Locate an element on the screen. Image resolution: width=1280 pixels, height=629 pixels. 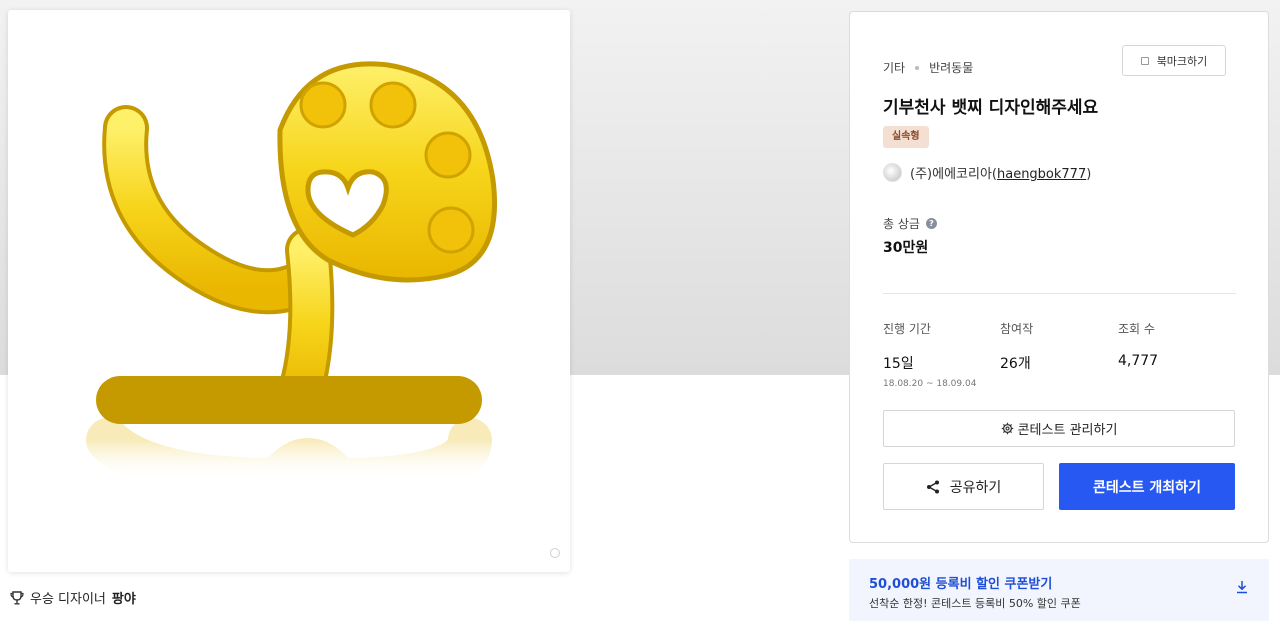
breadcrumb: 기타 반려동물 is located at coordinates (928, 67).